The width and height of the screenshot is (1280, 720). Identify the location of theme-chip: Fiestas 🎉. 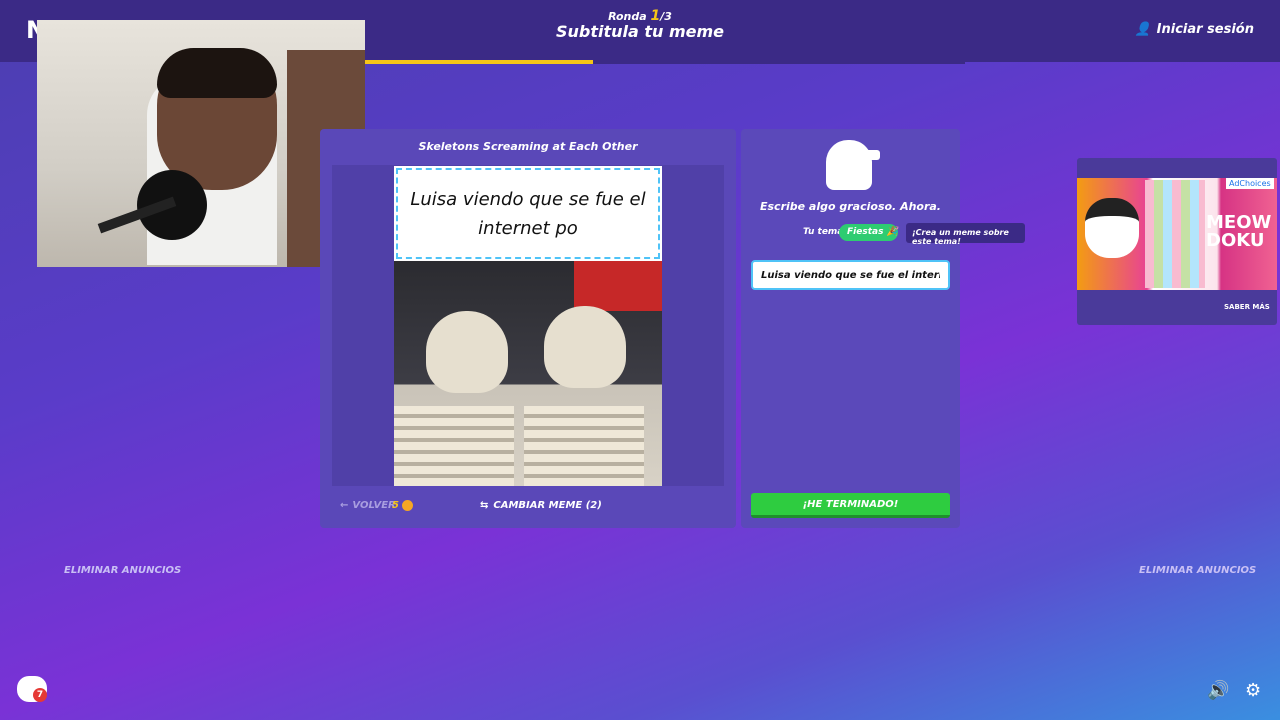
(868, 232).